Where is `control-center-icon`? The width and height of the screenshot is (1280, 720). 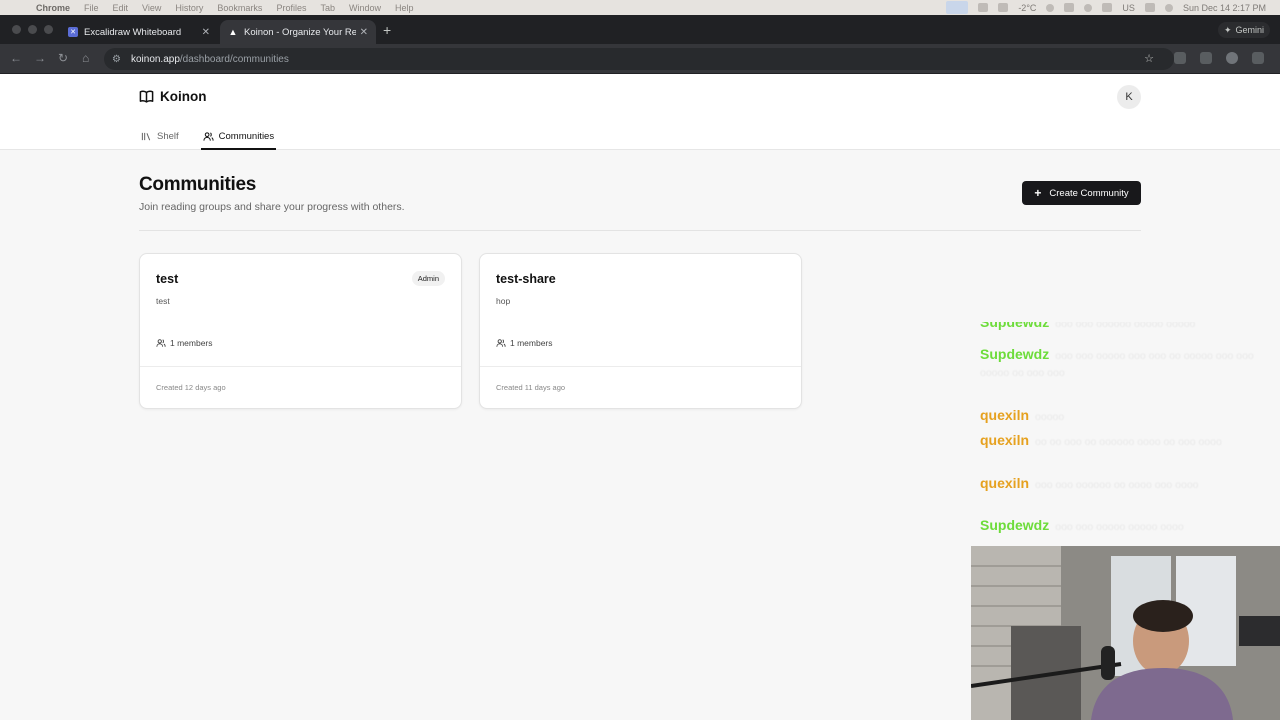
control-center-icon is located at coordinates (1168, 7).